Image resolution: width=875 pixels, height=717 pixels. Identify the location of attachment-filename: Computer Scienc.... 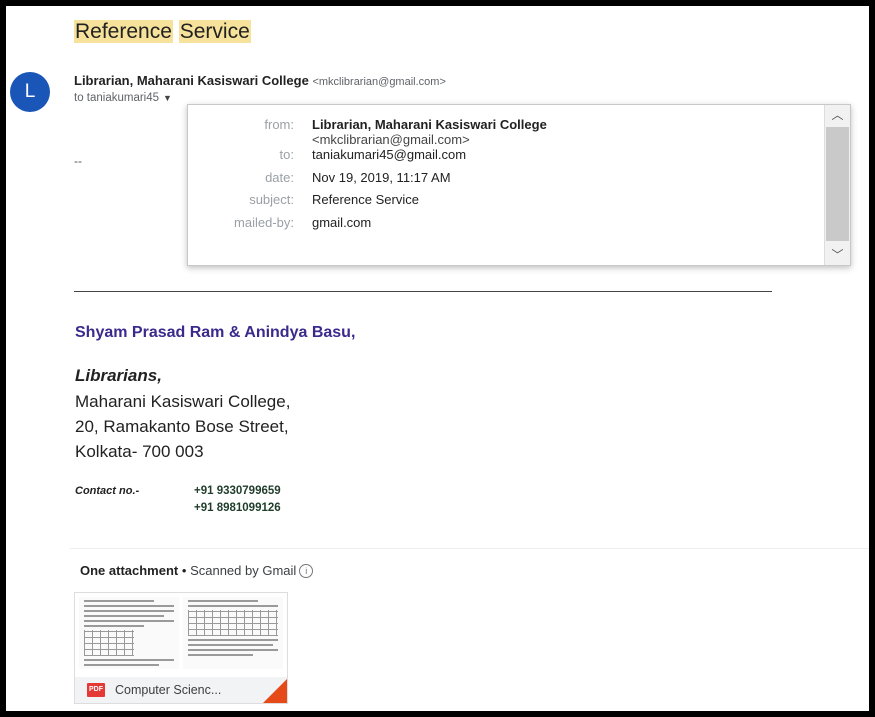
(168, 690).